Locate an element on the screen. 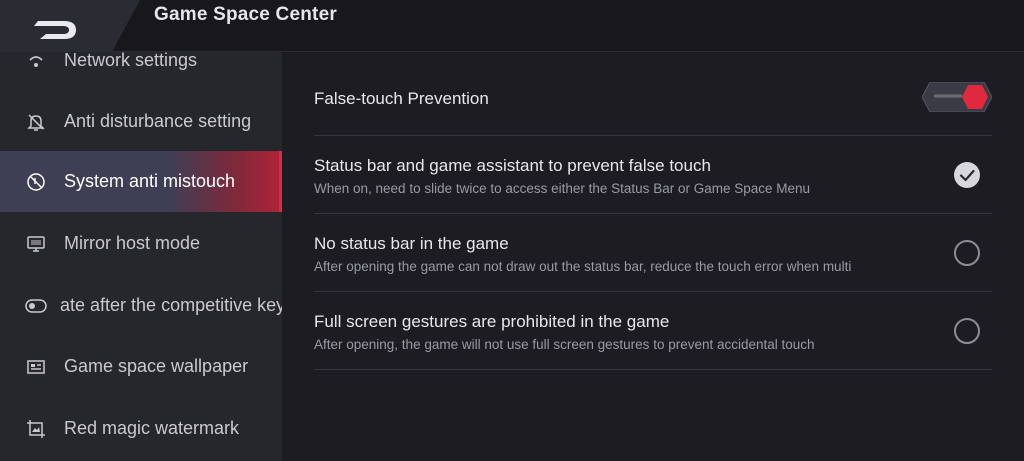 Image resolution: width=1024 pixels, height=461 pixels. sidebar-item-system-anti-mistouch: System anti mistouch is located at coordinates (141, 181).